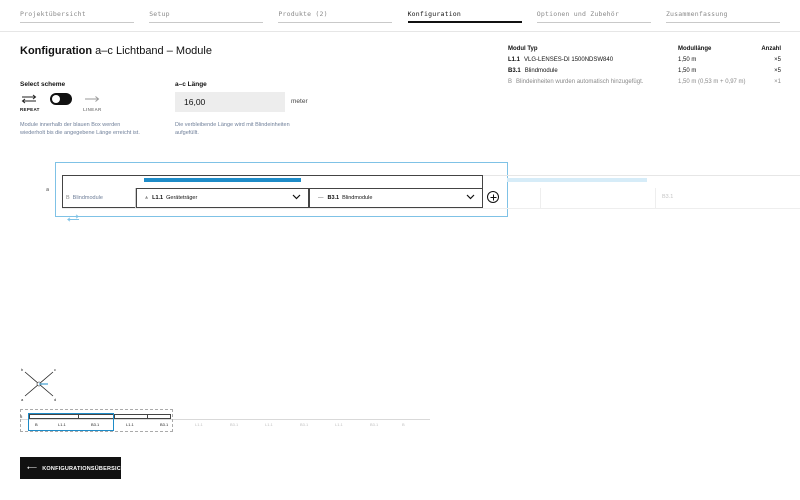  What do you see at coordinates (321, 198) in the screenshot?
I see `blind-module-icon: —` at bounding box center [321, 198].